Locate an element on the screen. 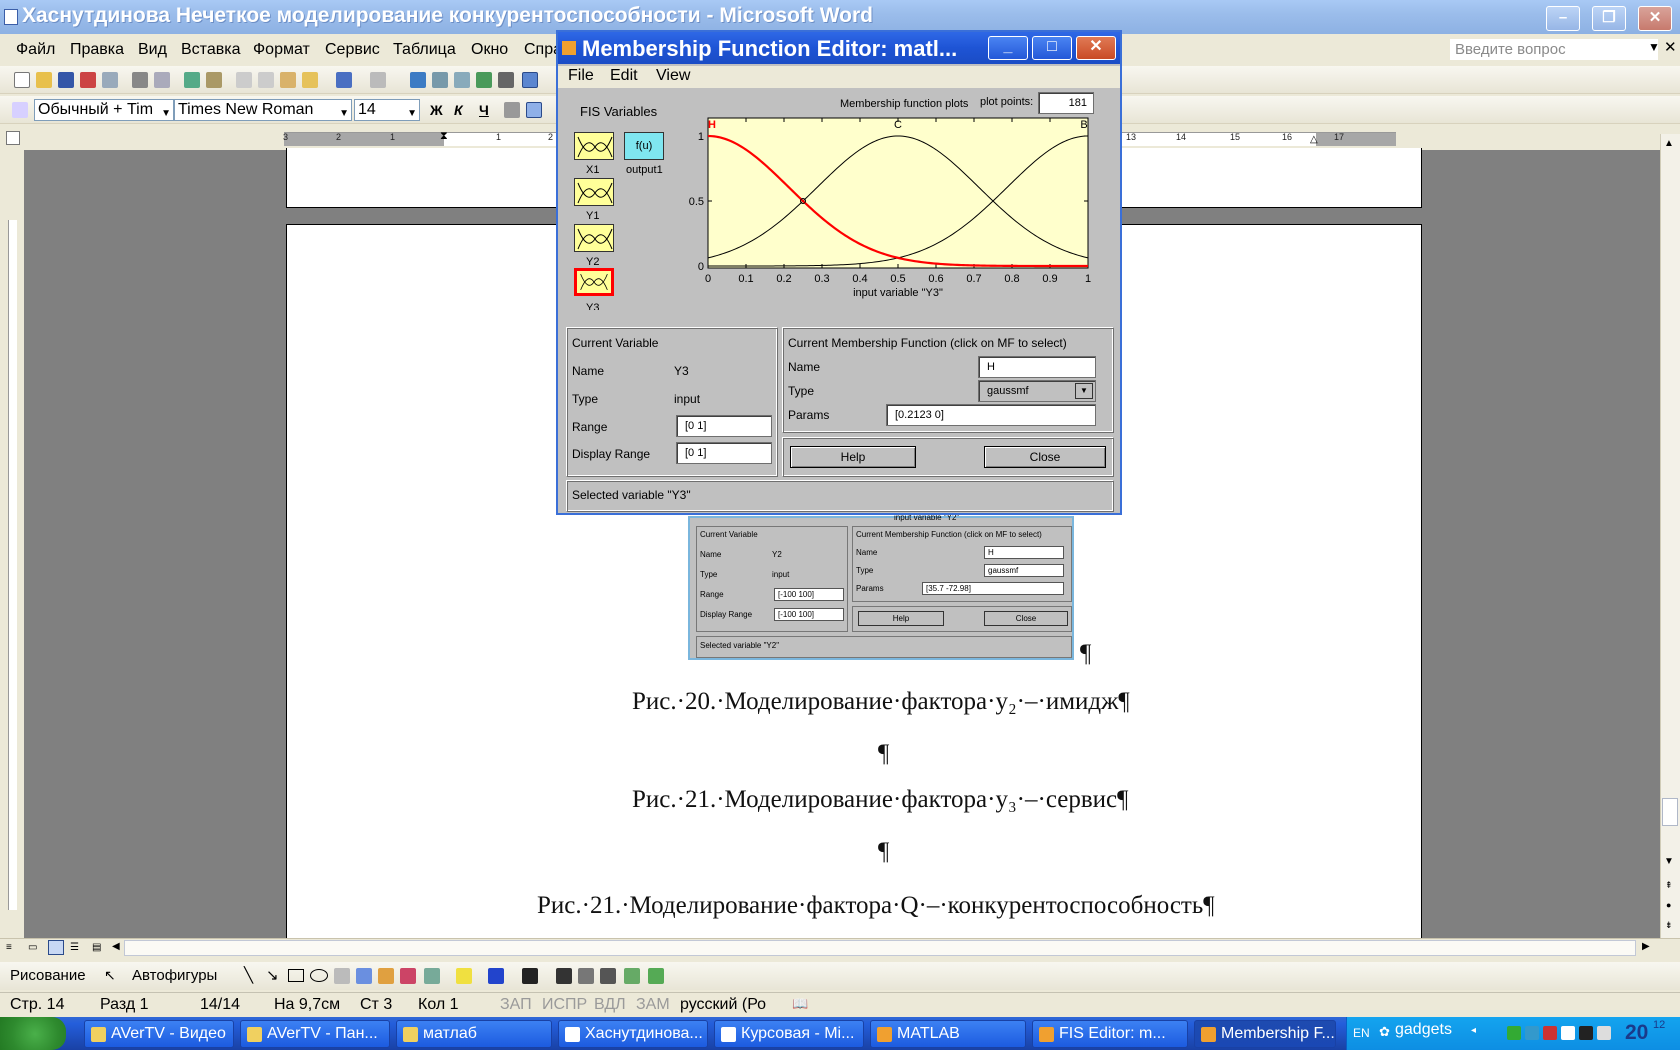  menu-insert: Вставка is located at coordinates (210, 50).